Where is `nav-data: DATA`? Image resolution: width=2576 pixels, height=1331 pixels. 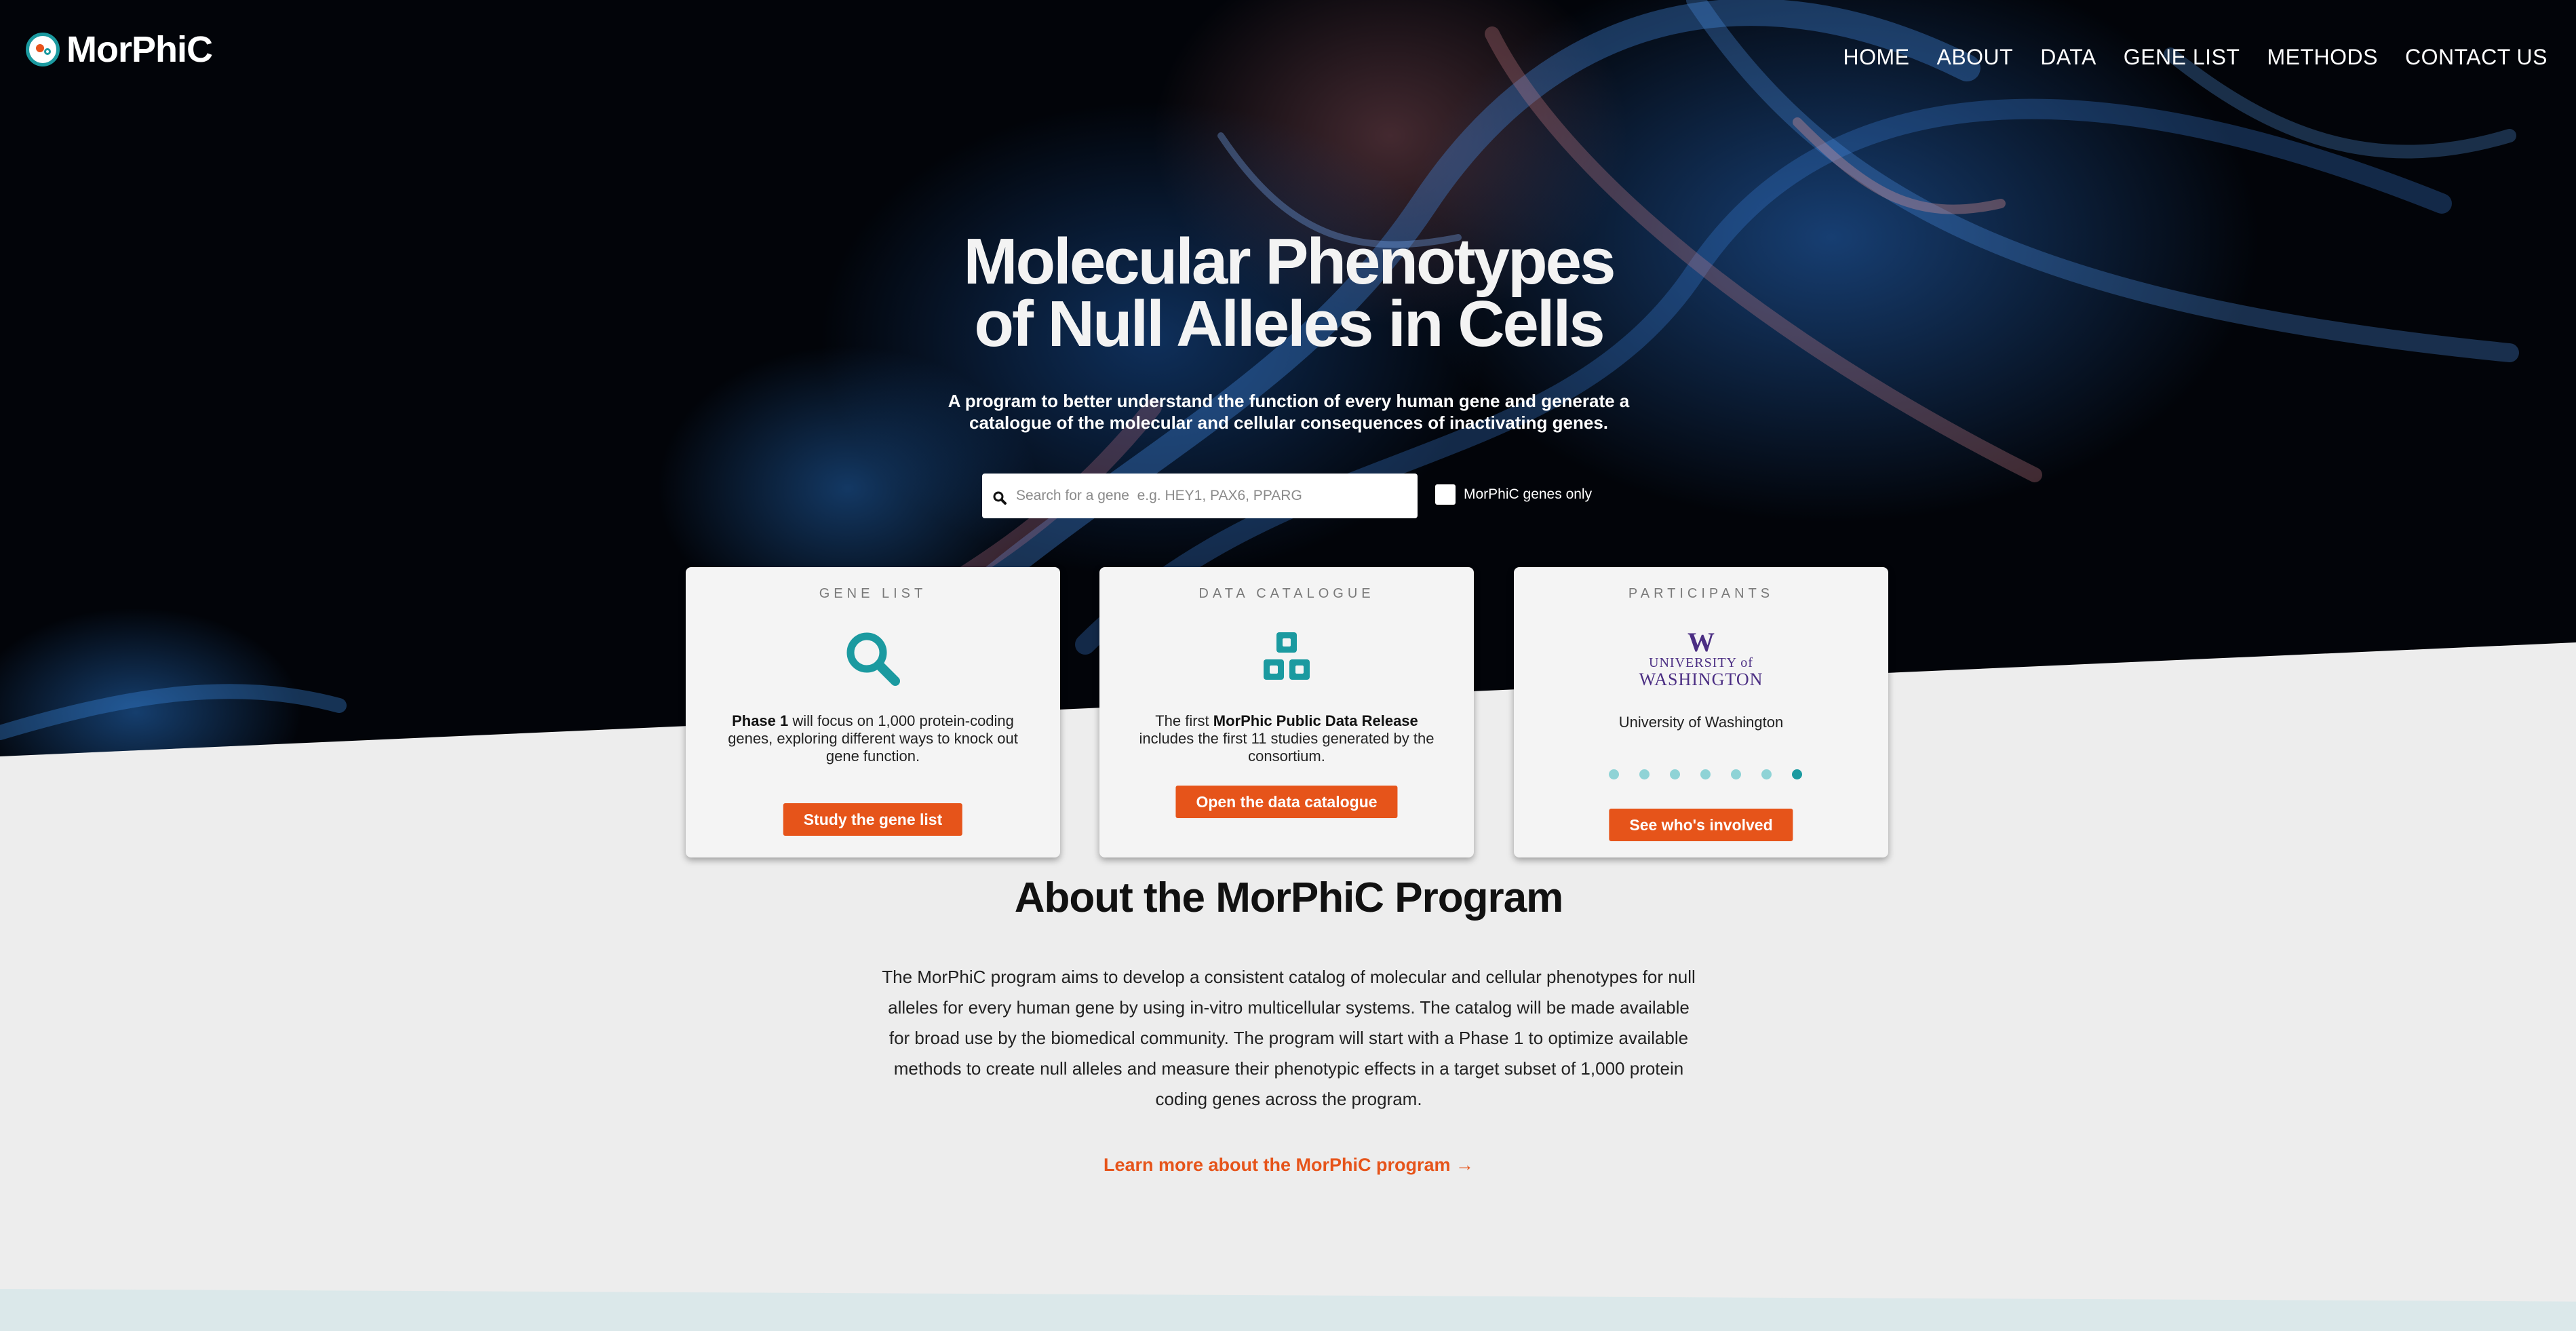
nav-data: DATA is located at coordinates (2068, 57).